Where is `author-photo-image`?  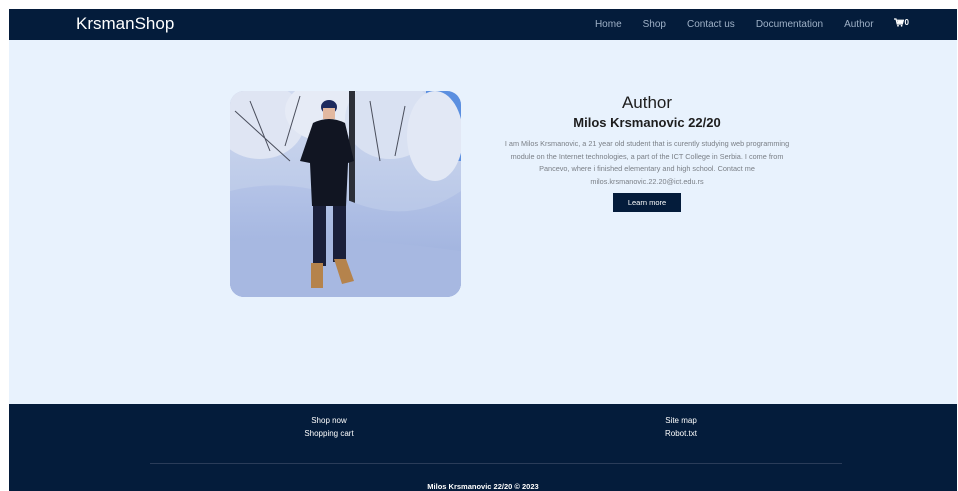
author-photo-image is located at coordinates (345, 194).